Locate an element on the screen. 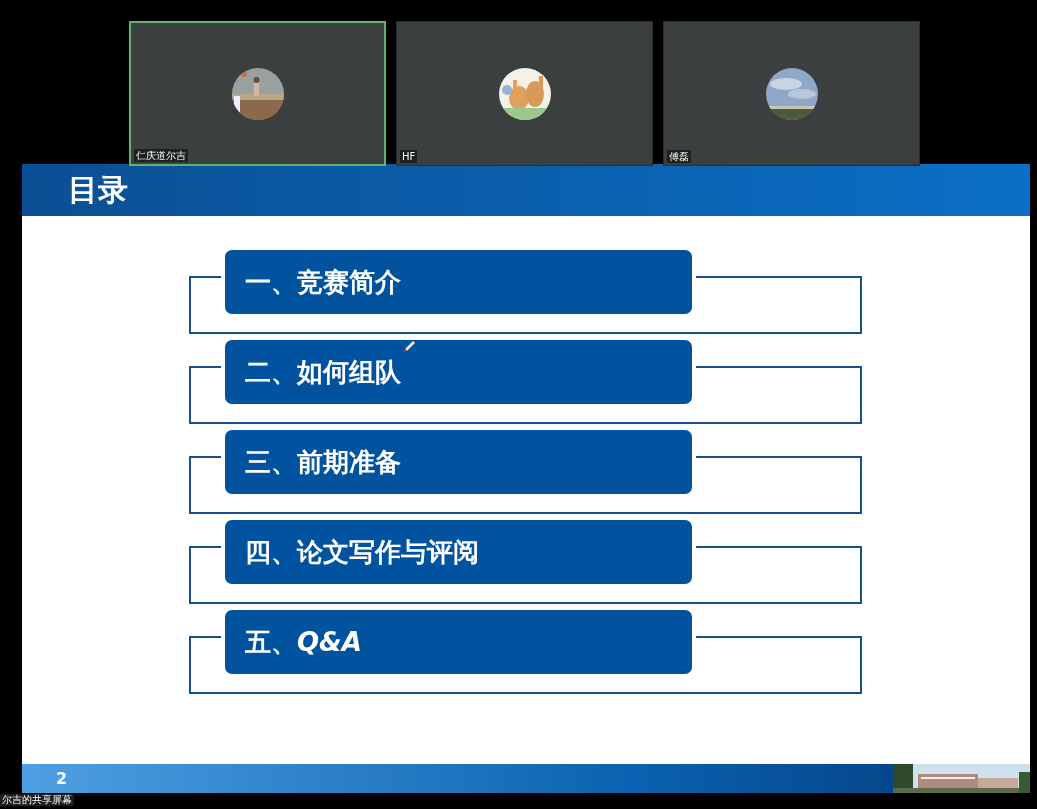 This screenshot has height=809, width=1037. agenda-item-text: 五、Q&A is located at coordinates (303, 642).